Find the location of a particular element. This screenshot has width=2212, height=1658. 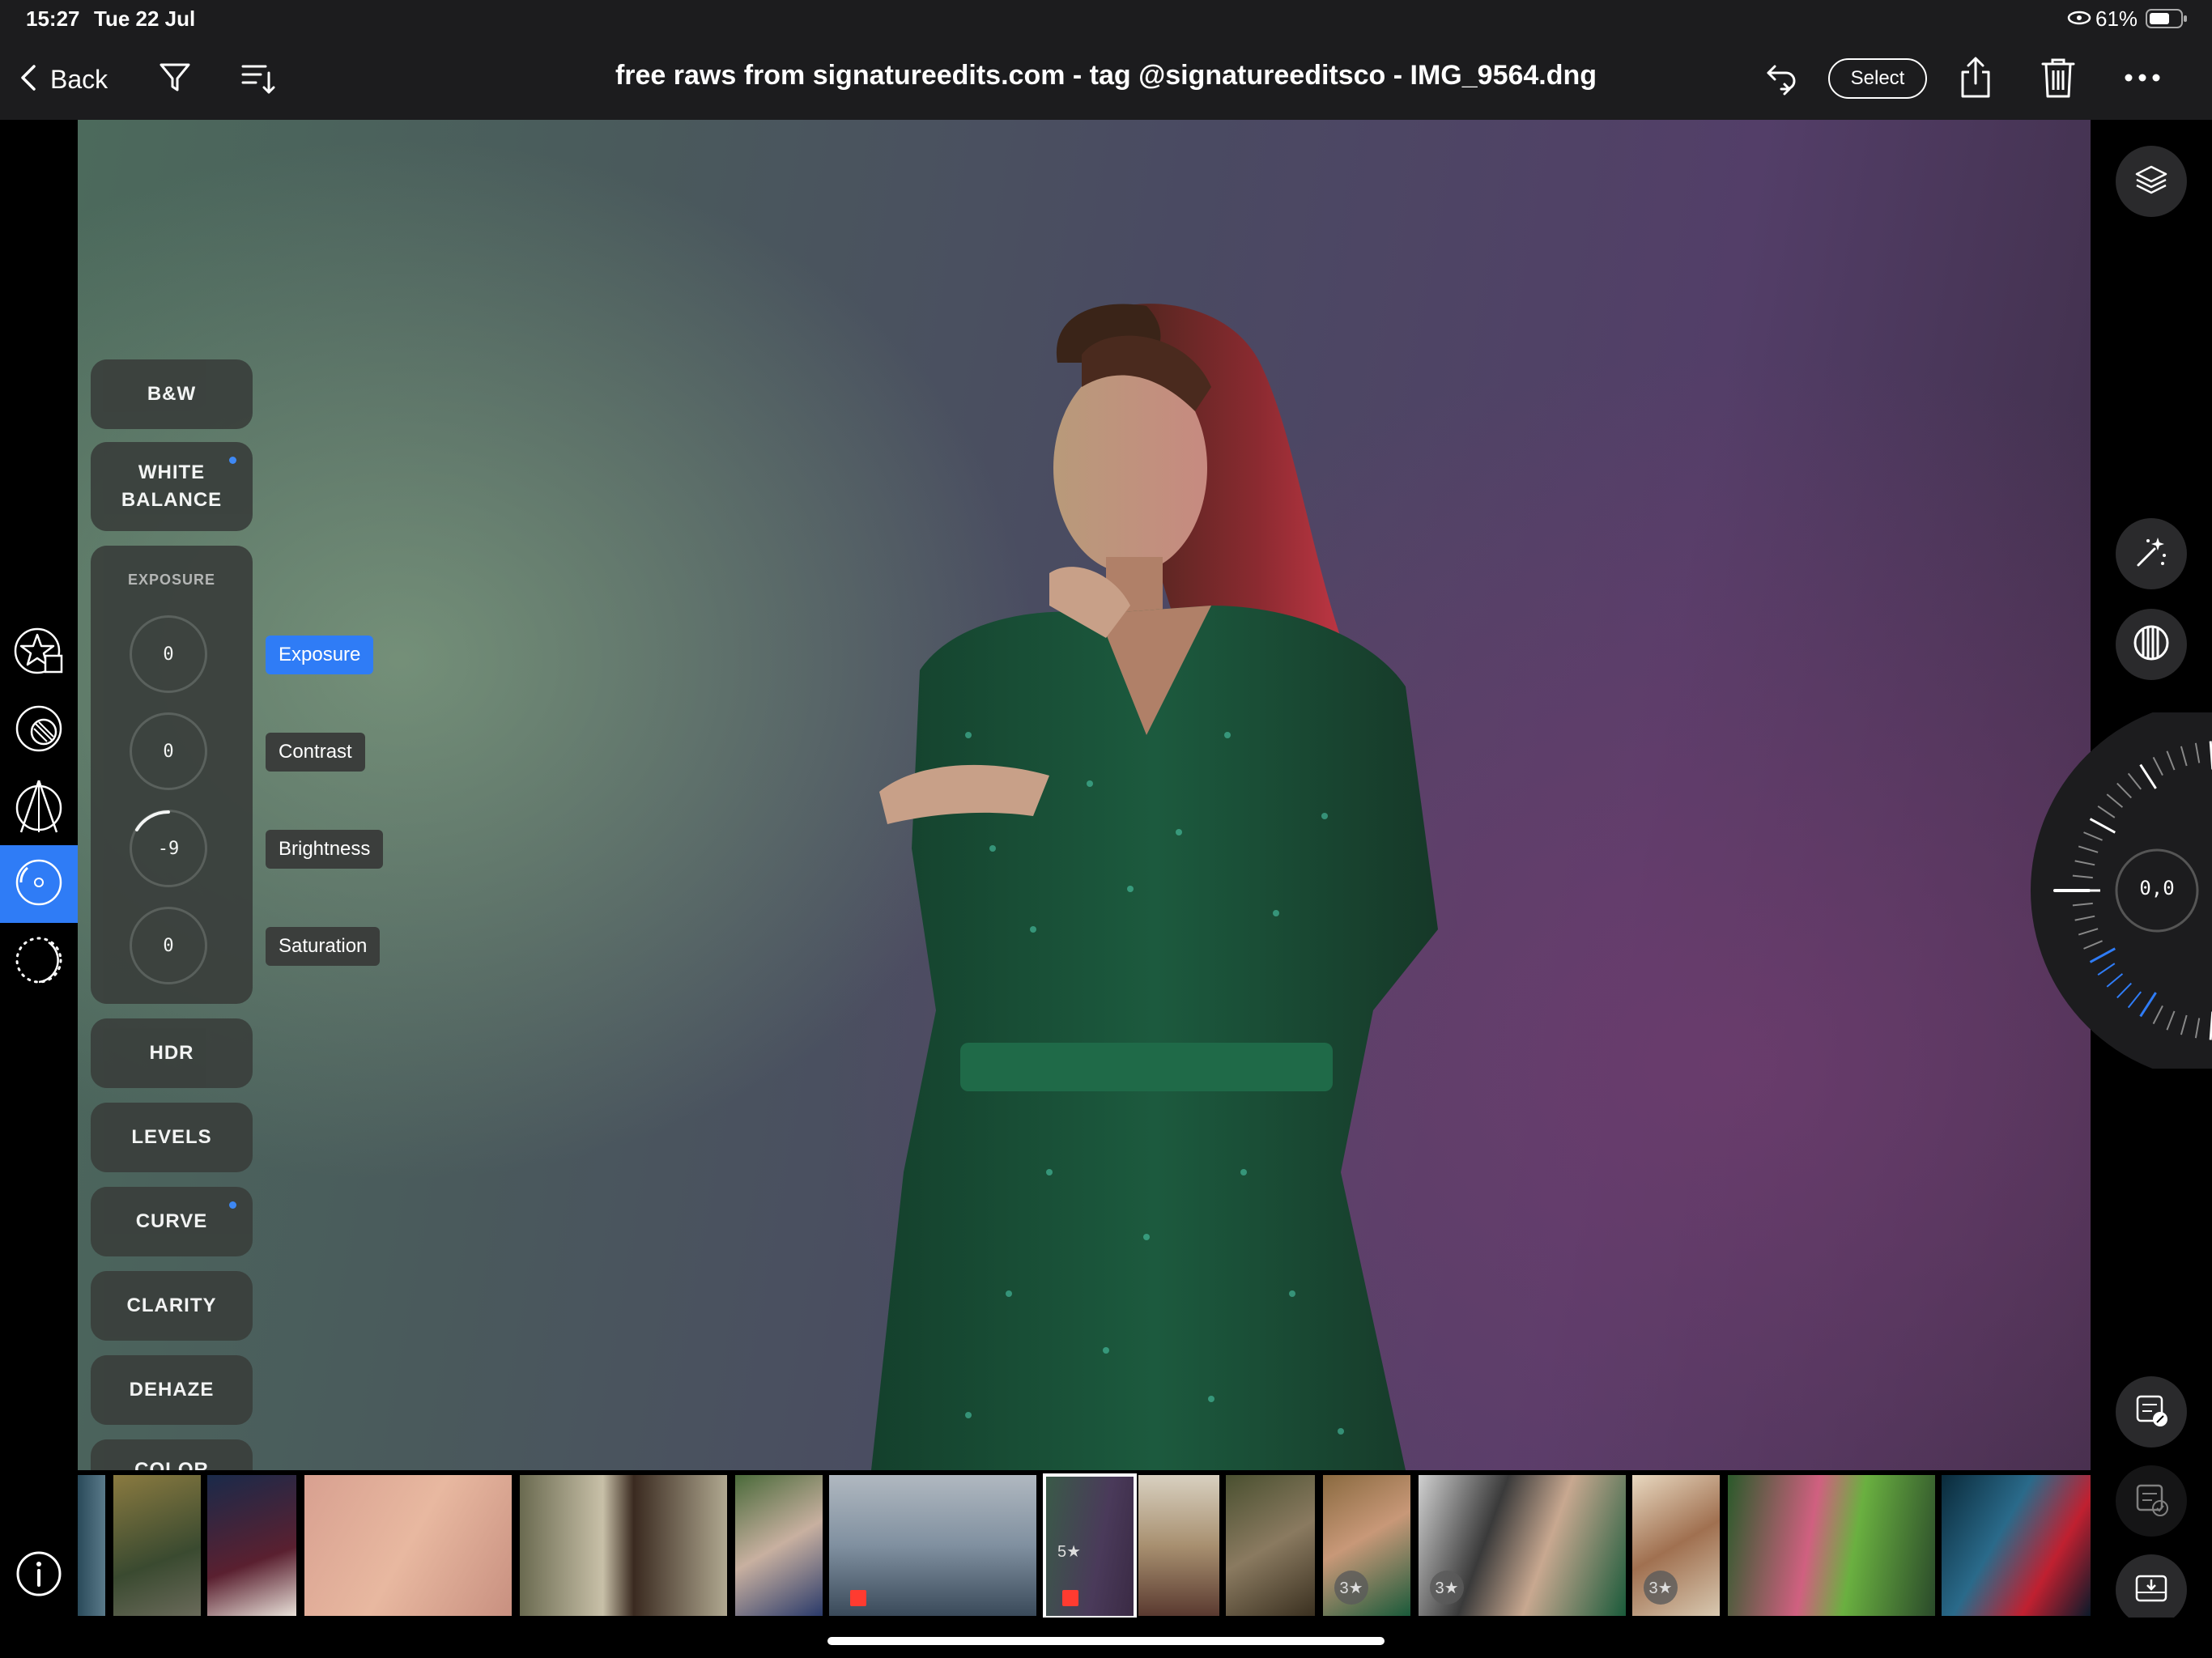

undo-button is located at coordinates (1779, 79).